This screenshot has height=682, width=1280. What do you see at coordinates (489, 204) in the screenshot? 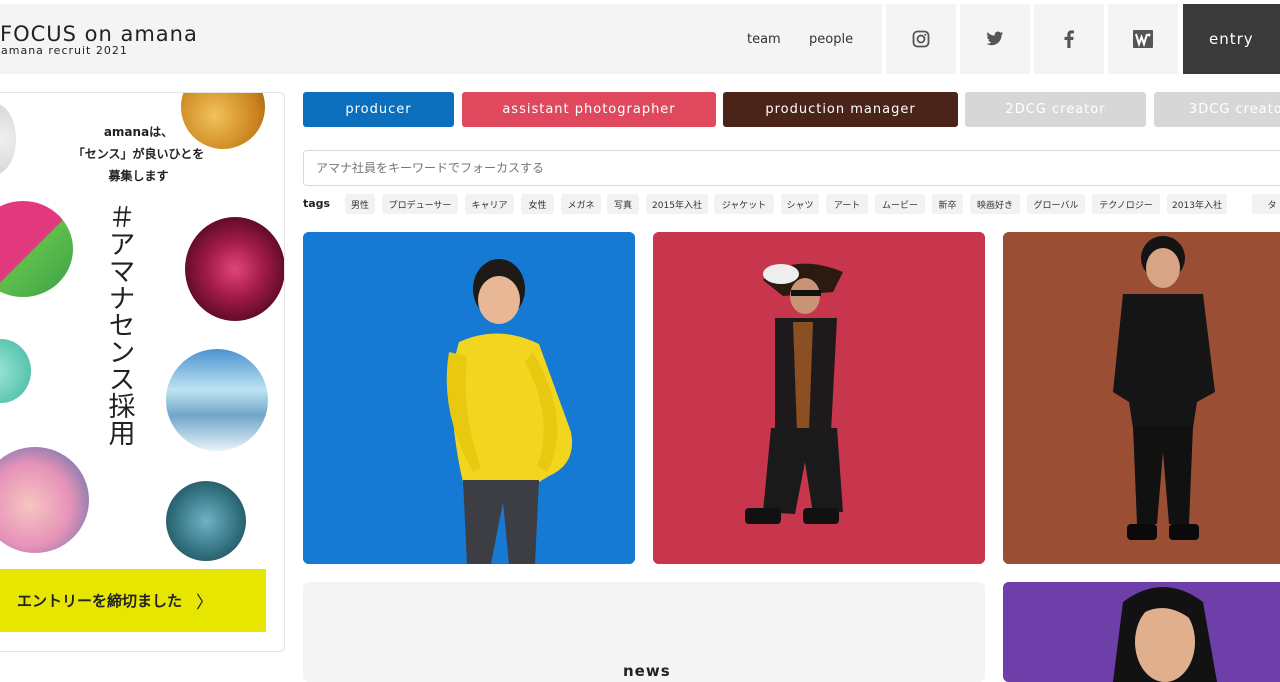
I see `tag-chip: キャリア` at bounding box center [489, 204].